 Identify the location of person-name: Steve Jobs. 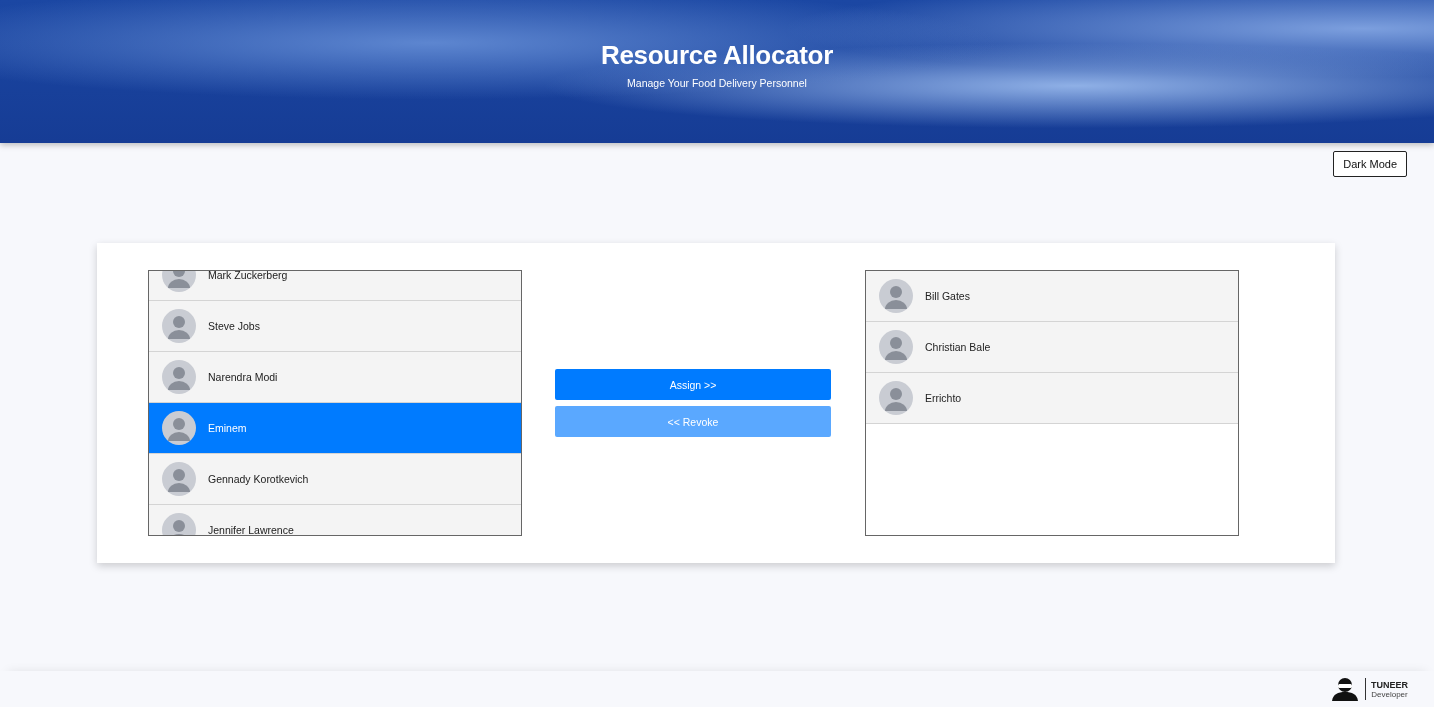
(234, 326).